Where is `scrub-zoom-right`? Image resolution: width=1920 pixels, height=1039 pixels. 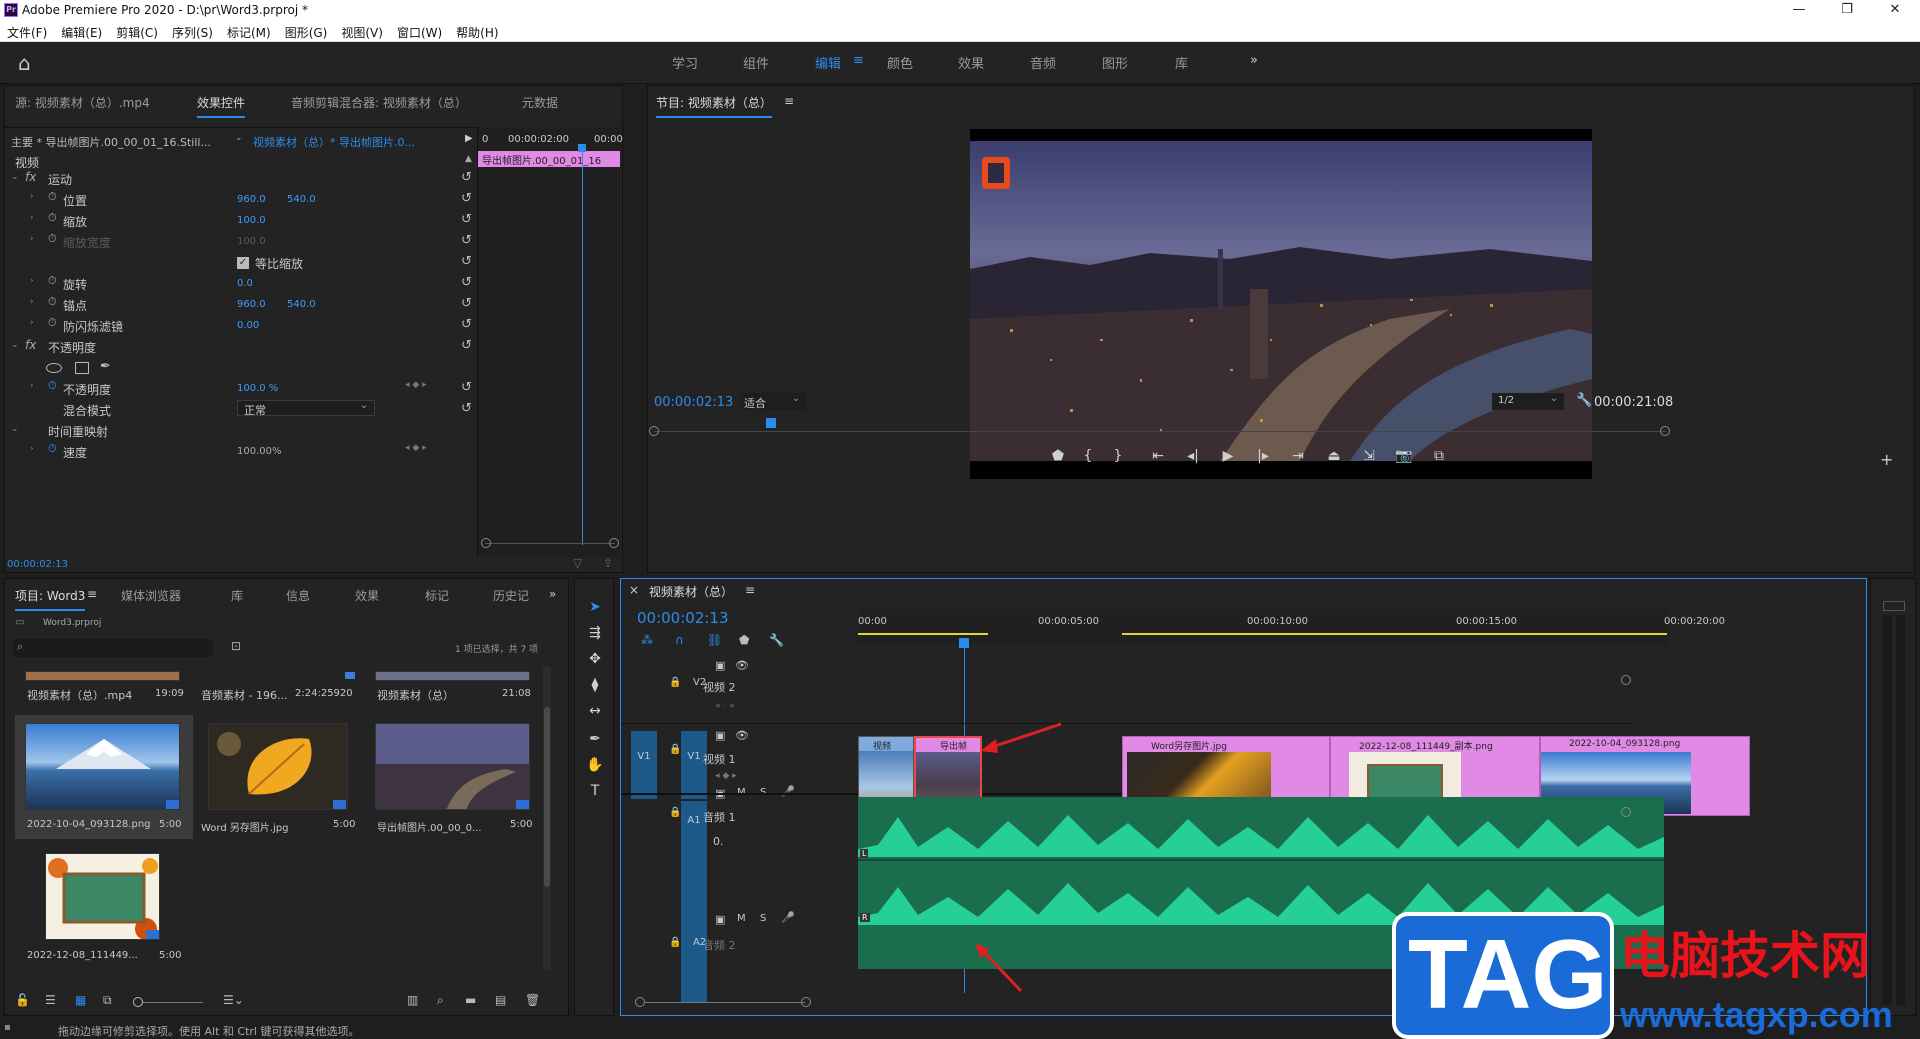 scrub-zoom-right is located at coordinates (1665, 431).